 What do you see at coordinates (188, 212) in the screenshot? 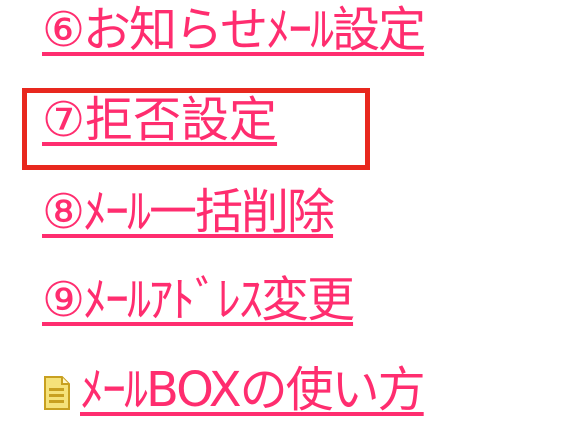
I see `bulk-delete-mail-link: ⑧ﾒｰﾙ一括削除` at bounding box center [188, 212].